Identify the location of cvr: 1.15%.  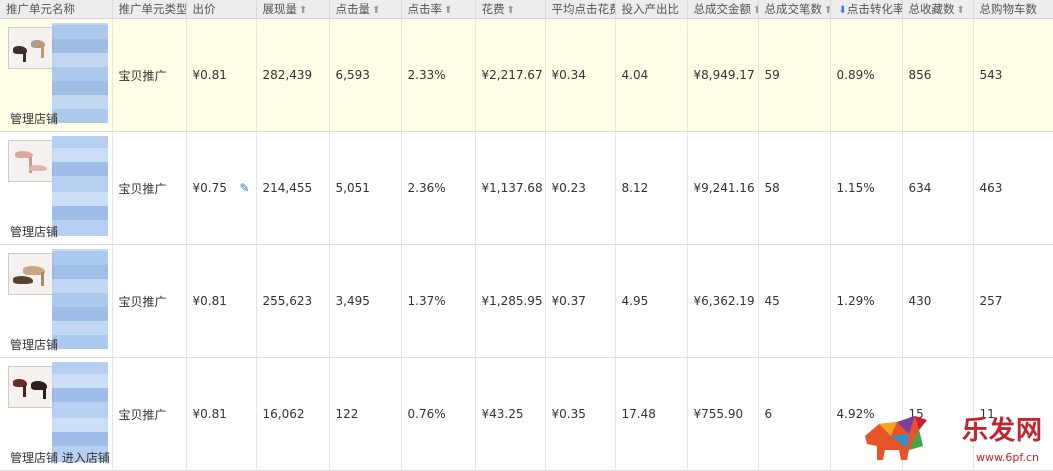
(866, 188).